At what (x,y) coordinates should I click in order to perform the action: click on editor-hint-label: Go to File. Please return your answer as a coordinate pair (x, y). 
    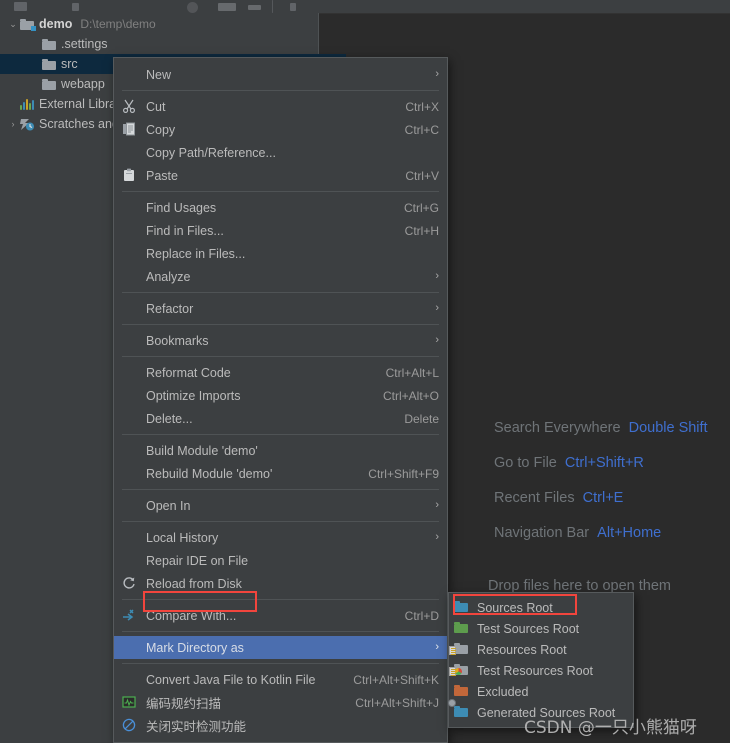
    Looking at the image, I should click on (525, 463).